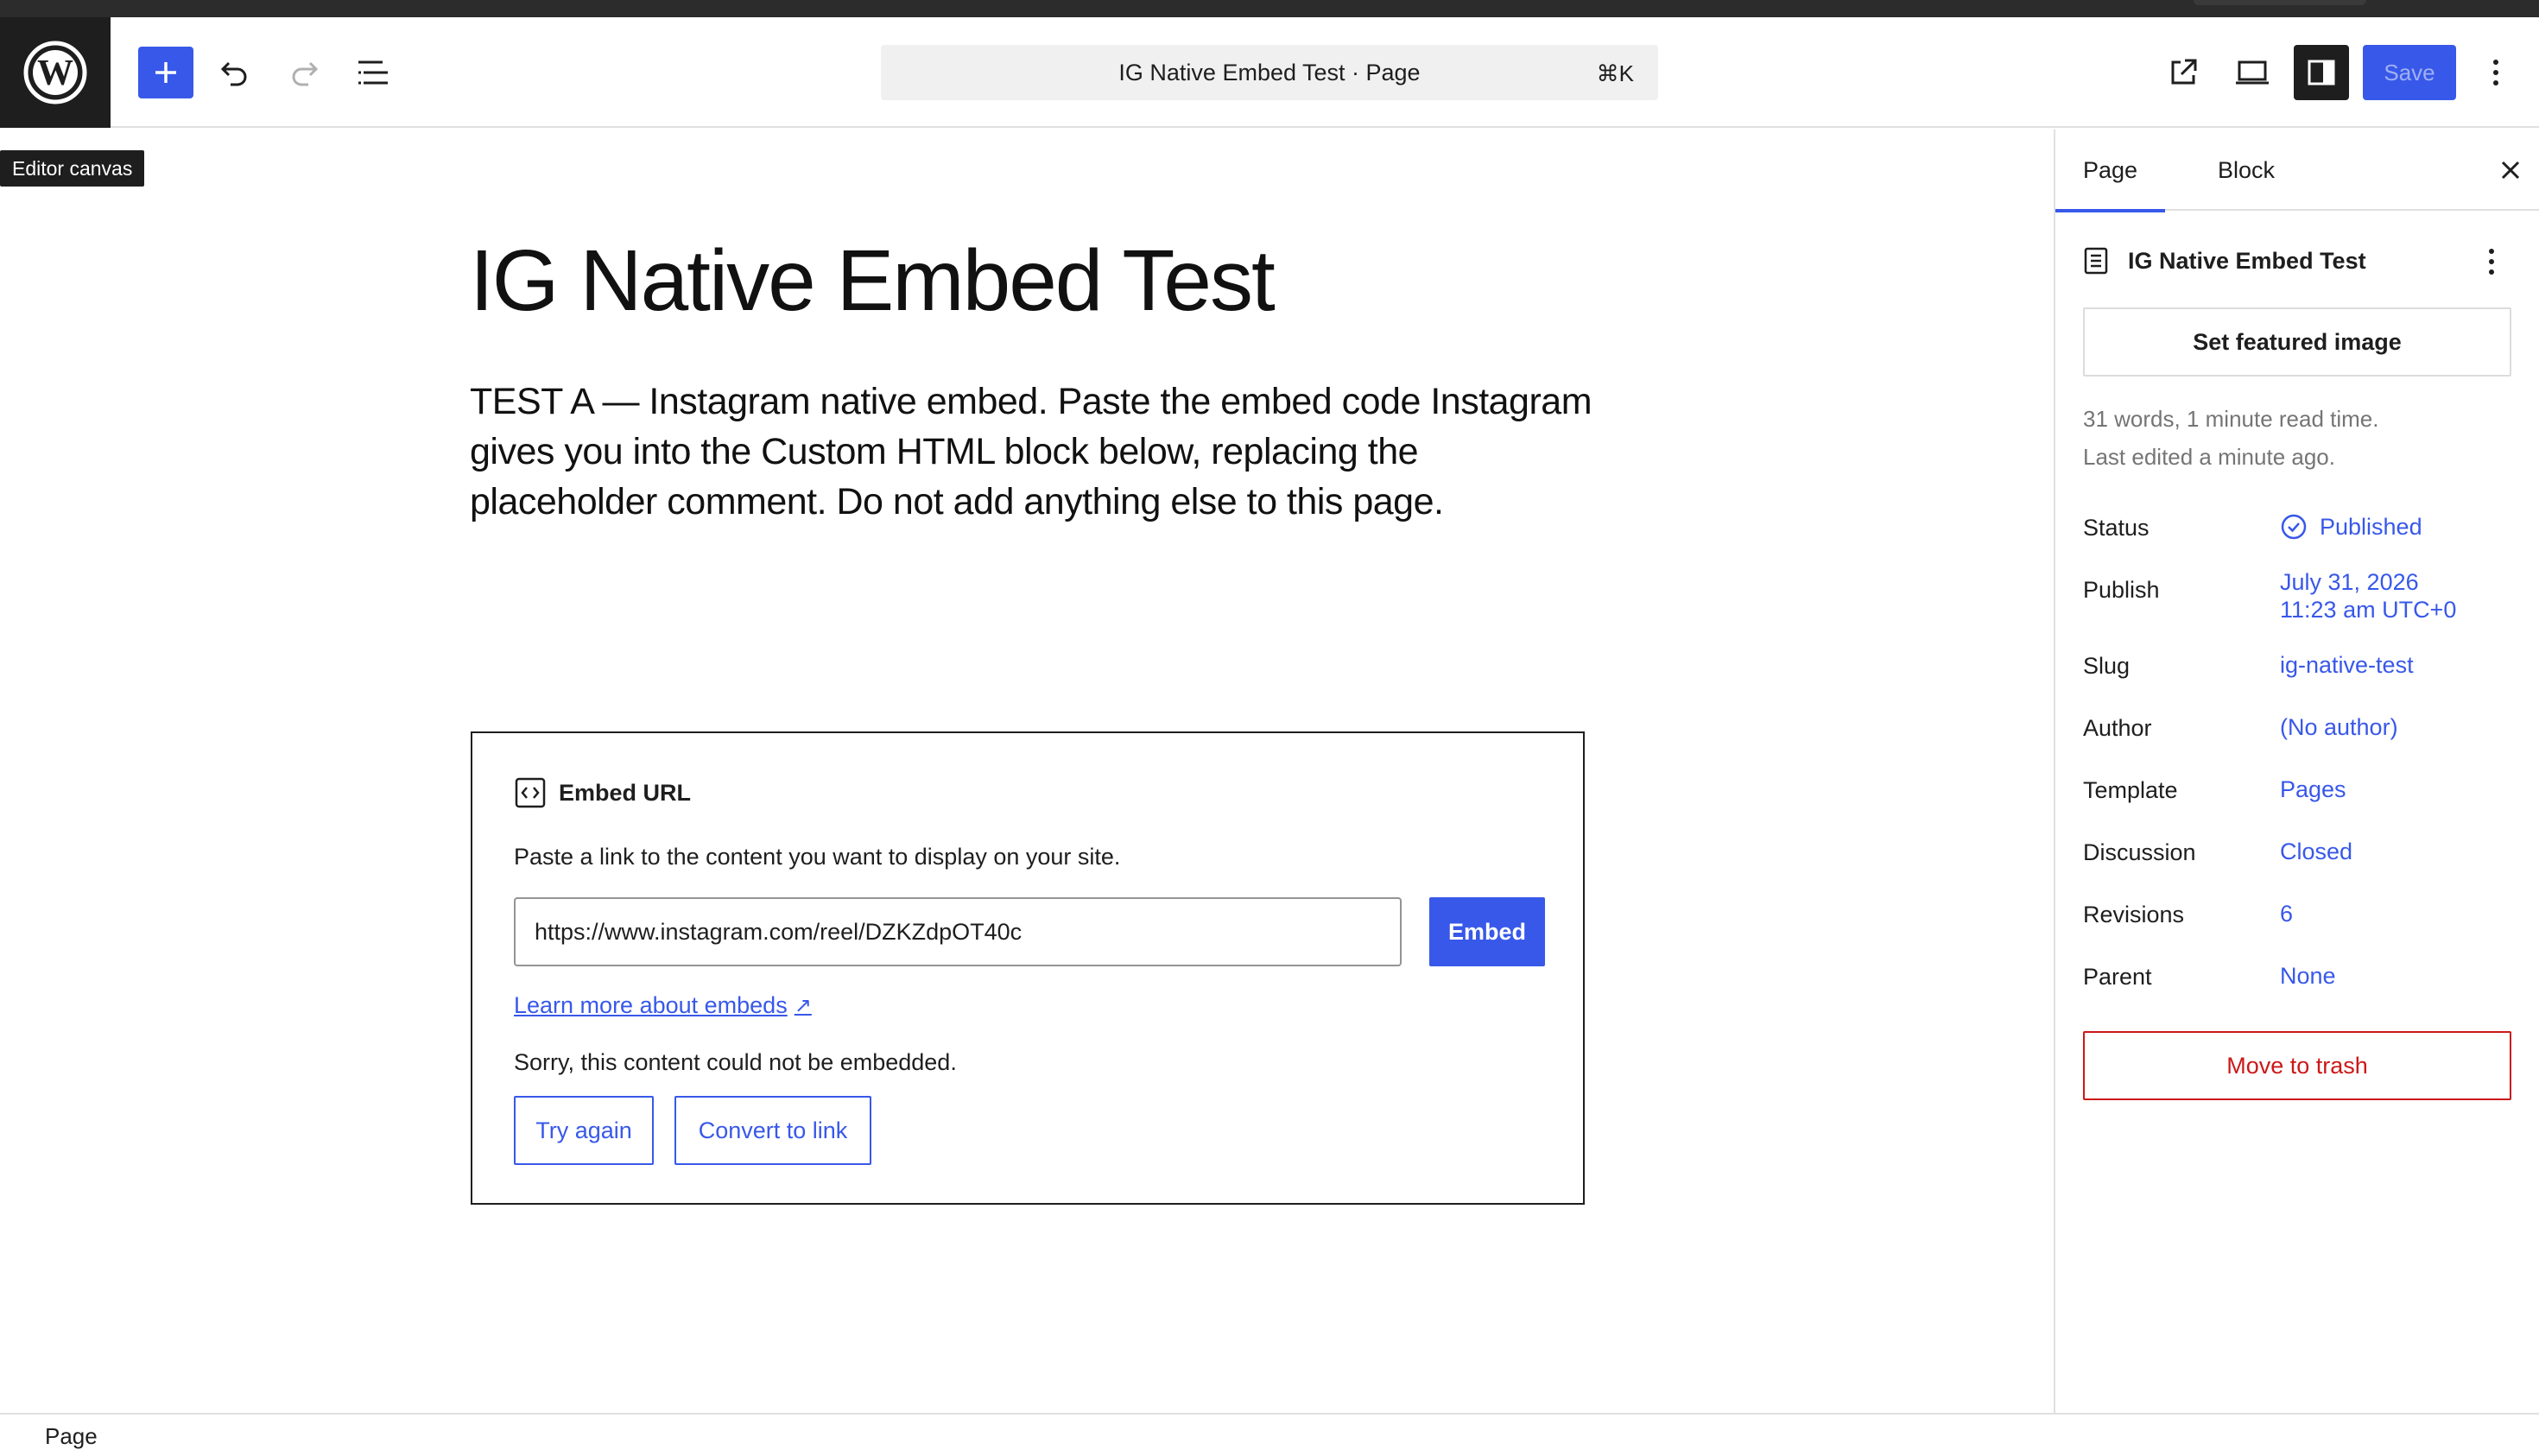 The image size is (2539, 1456). Describe the element at coordinates (2209, 457) in the screenshot. I see `last-edited: Last edited a minute ago.` at that location.